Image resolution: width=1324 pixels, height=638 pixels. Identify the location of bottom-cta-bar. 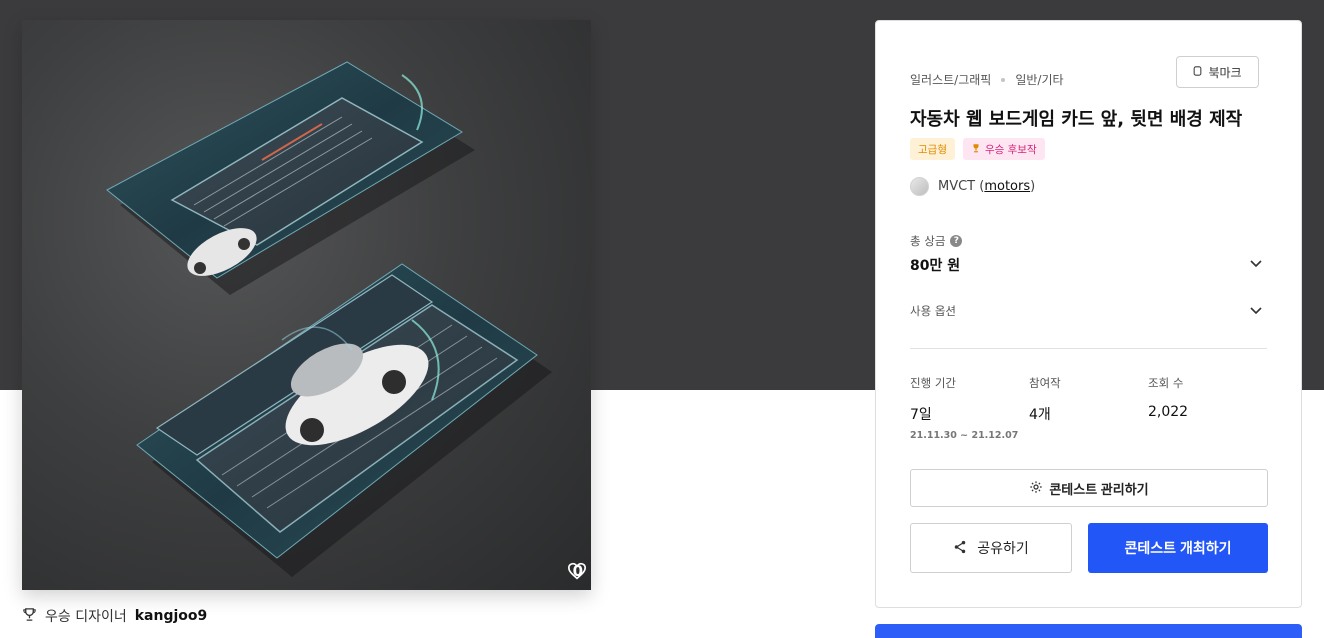
(1088, 631).